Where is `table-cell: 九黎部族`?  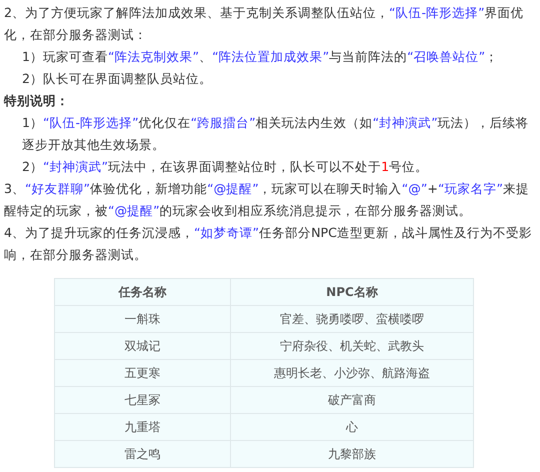 table-cell: 九黎部族 is located at coordinates (352, 454).